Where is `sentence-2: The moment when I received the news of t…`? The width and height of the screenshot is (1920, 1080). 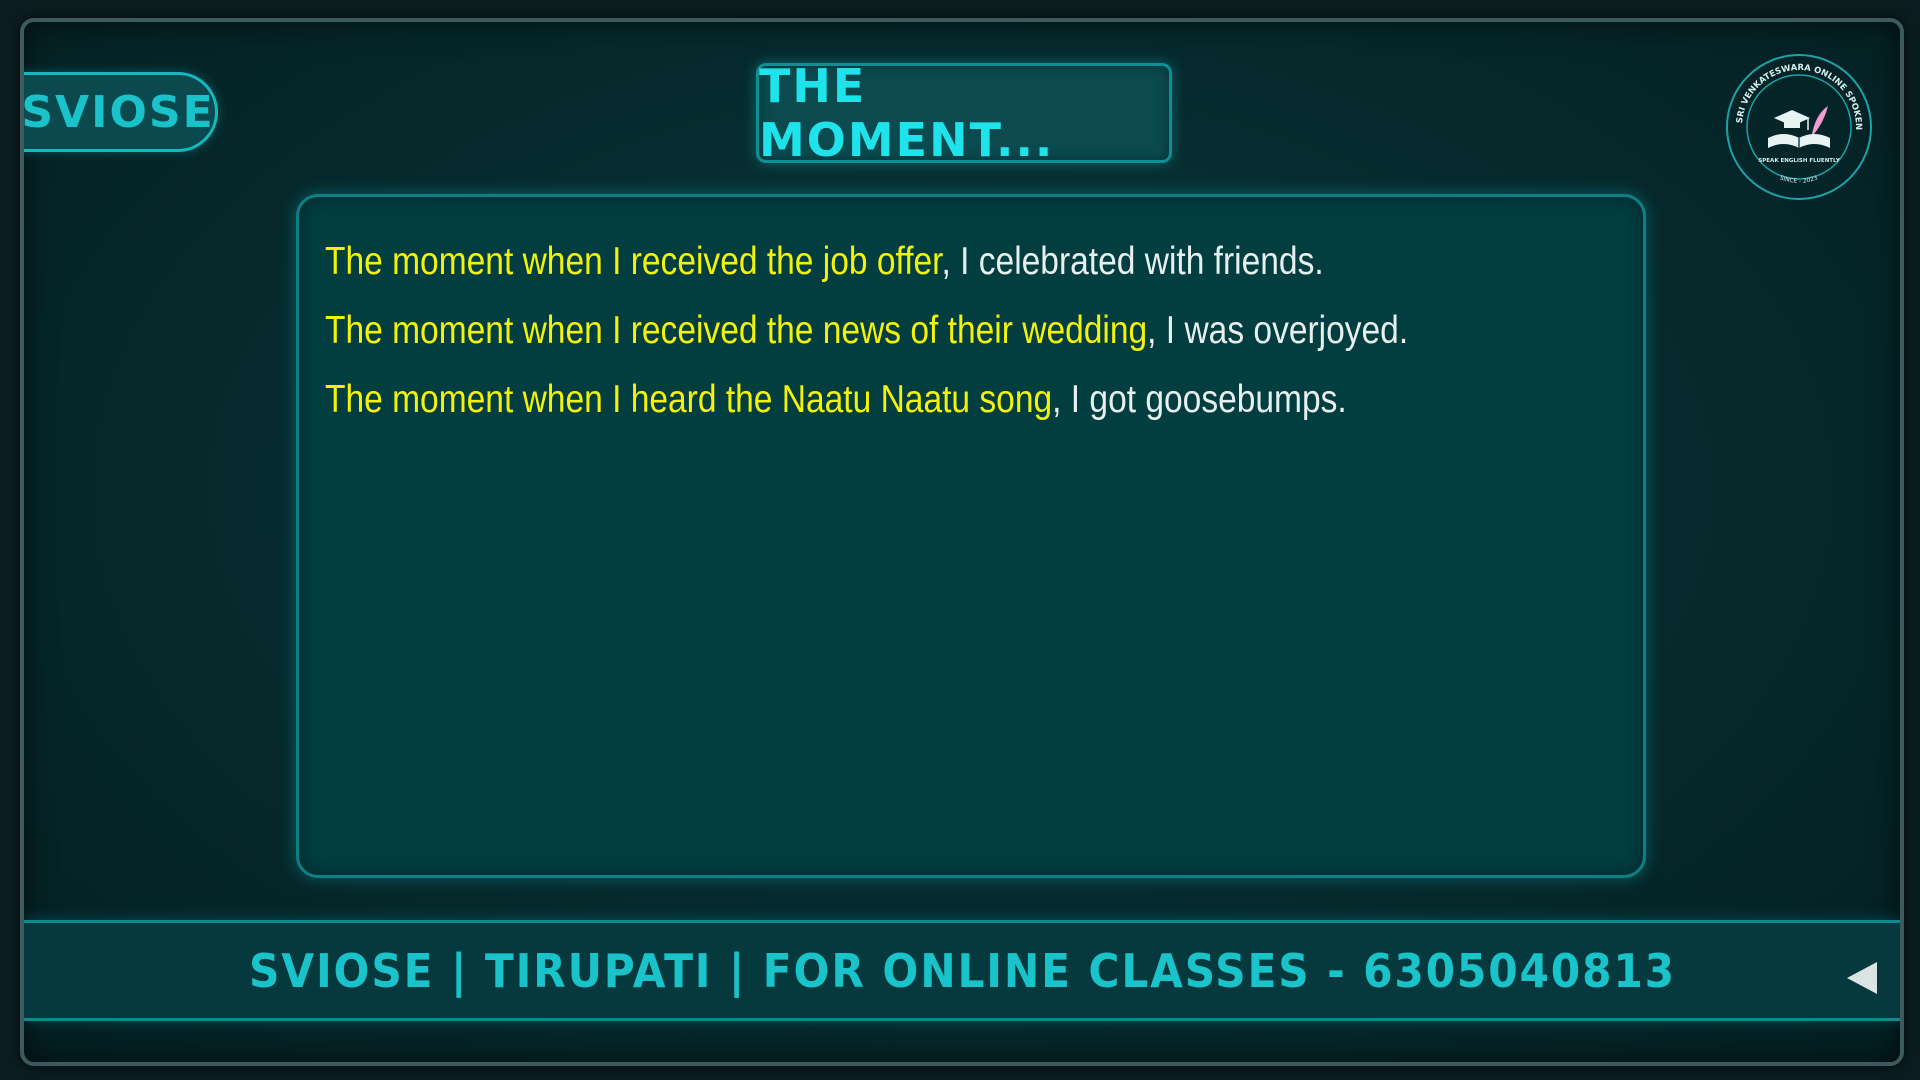
sentence-2: The moment when I received the news of t… is located at coordinates (883, 330).